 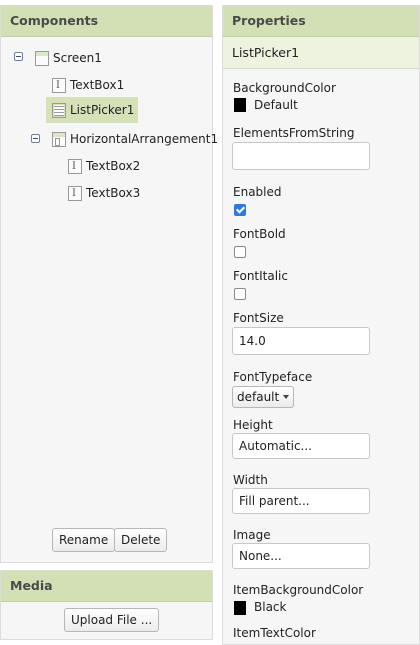 I want to click on collapse-horizontalarrangement1-toggle, so click(x=35, y=138).